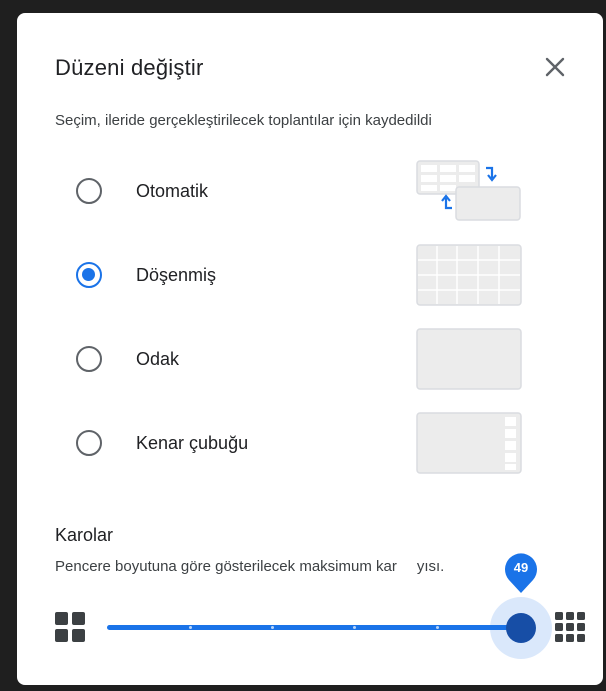 This screenshot has height=691, width=606. Describe the element at coordinates (469, 275) in the screenshot. I see `tiled-layout-icon` at that location.